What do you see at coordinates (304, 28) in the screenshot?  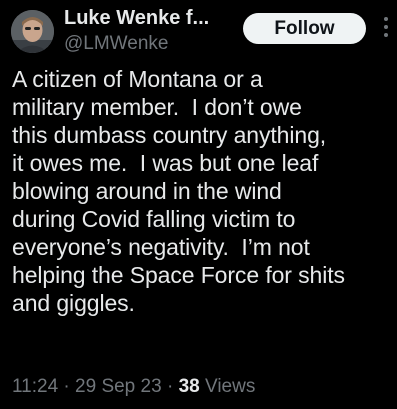 I see `follow-button: Follow` at bounding box center [304, 28].